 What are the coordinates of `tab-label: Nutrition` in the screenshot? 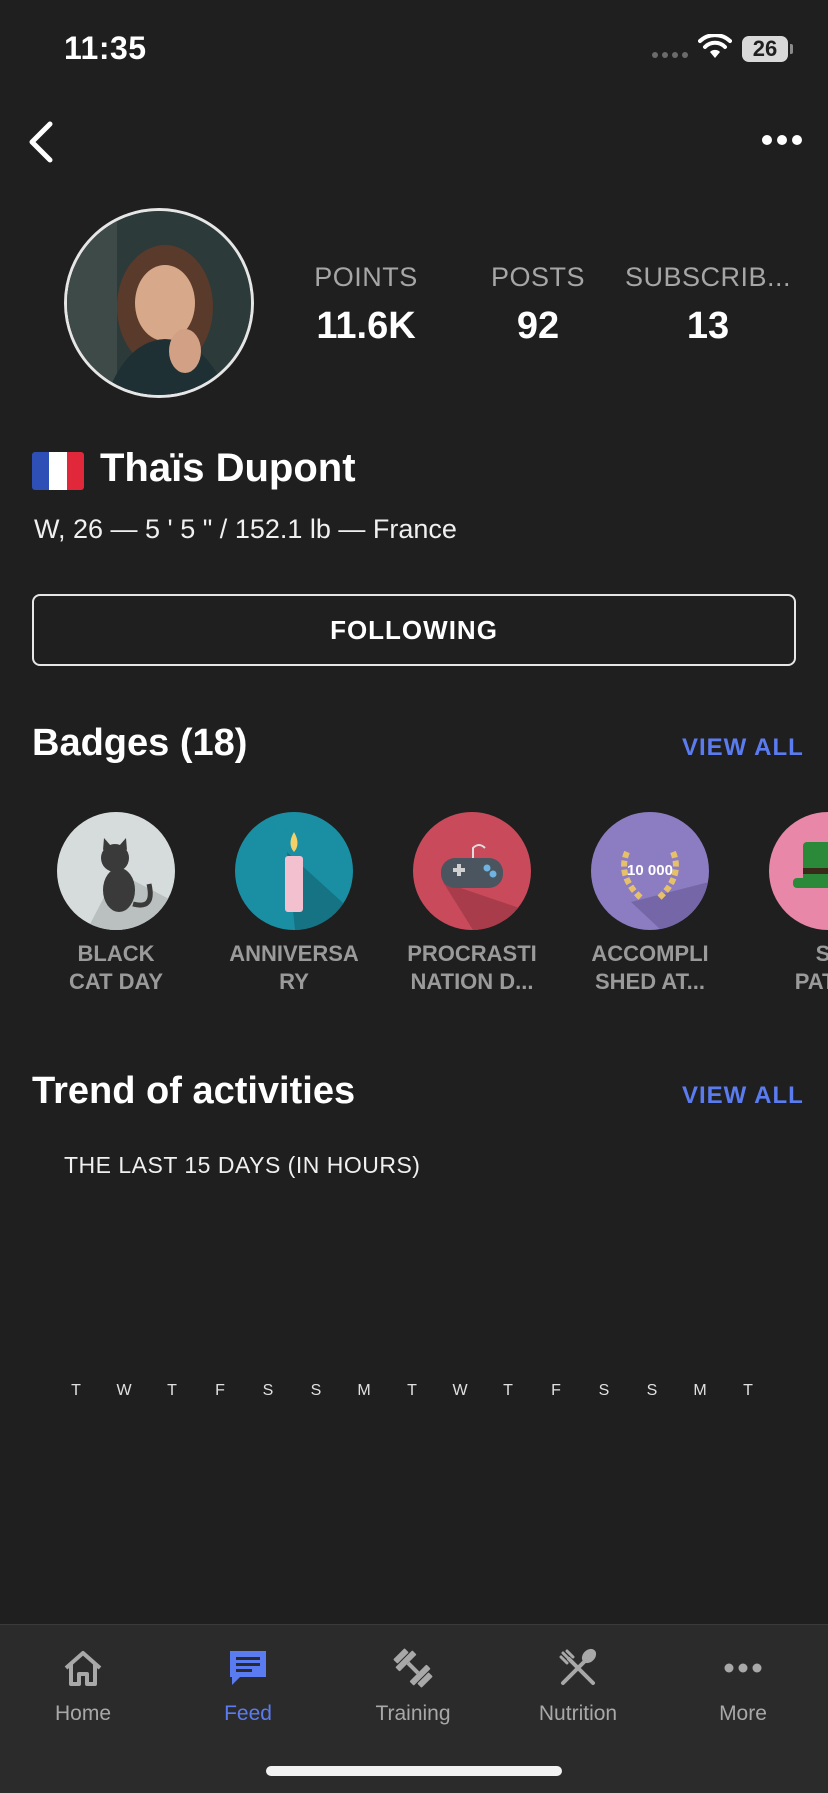 It's located at (578, 1713).